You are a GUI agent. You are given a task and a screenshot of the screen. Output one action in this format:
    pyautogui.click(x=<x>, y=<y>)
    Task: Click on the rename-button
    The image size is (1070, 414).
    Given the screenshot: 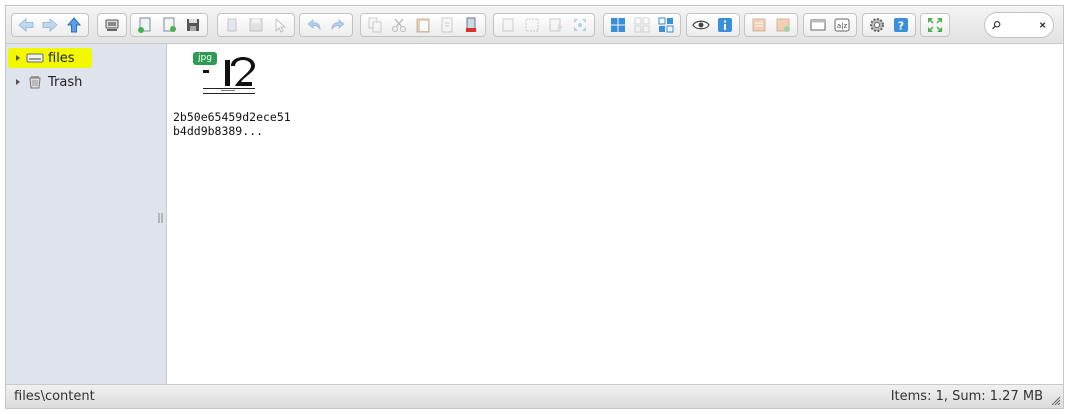 What is the action you would take?
    pyautogui.click(x=818, y=25)
    